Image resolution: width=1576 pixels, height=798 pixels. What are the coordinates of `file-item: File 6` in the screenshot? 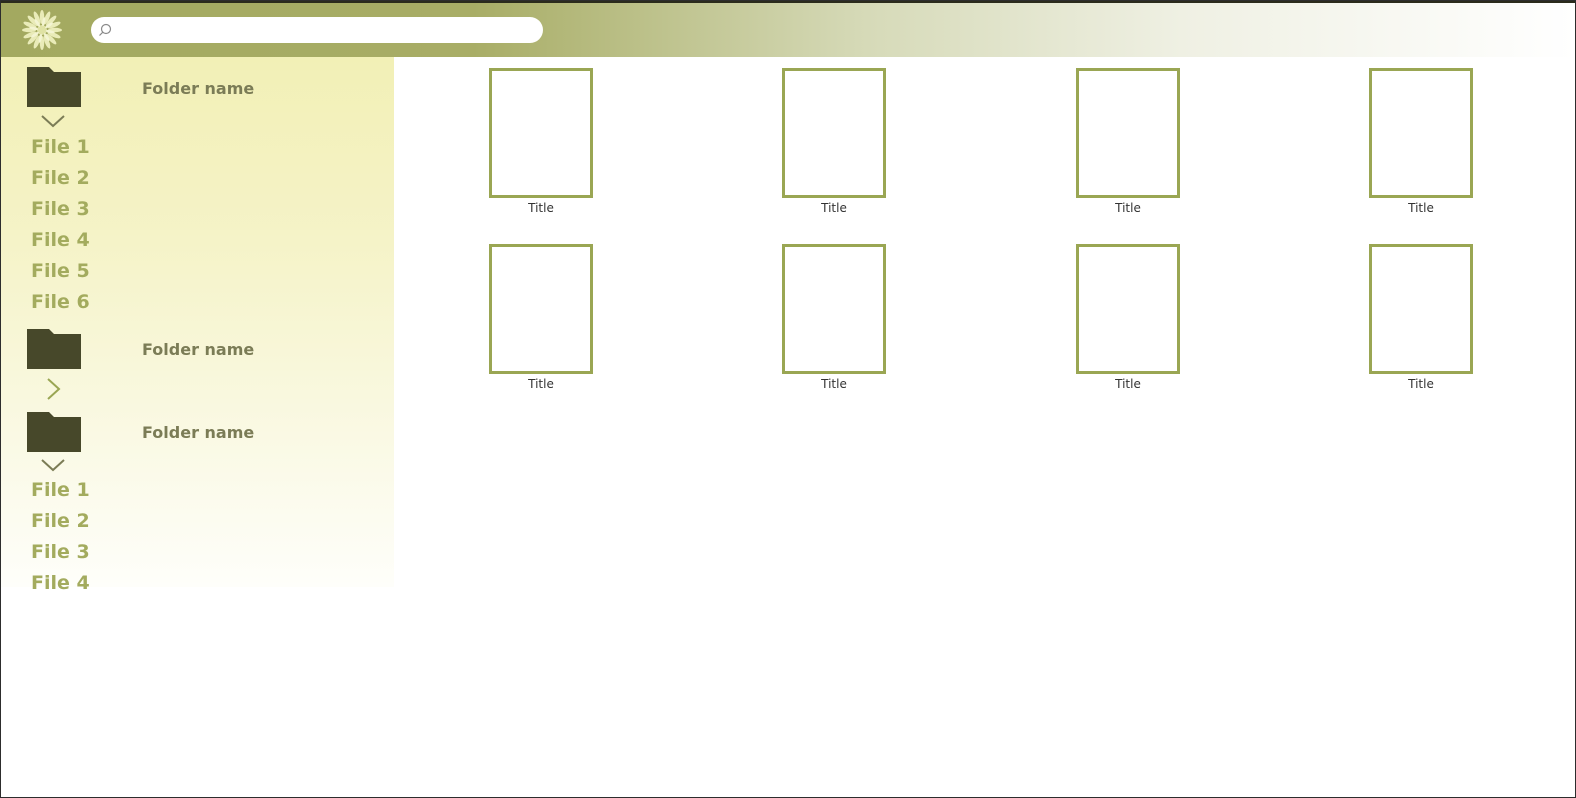 It's located at (60, 302).